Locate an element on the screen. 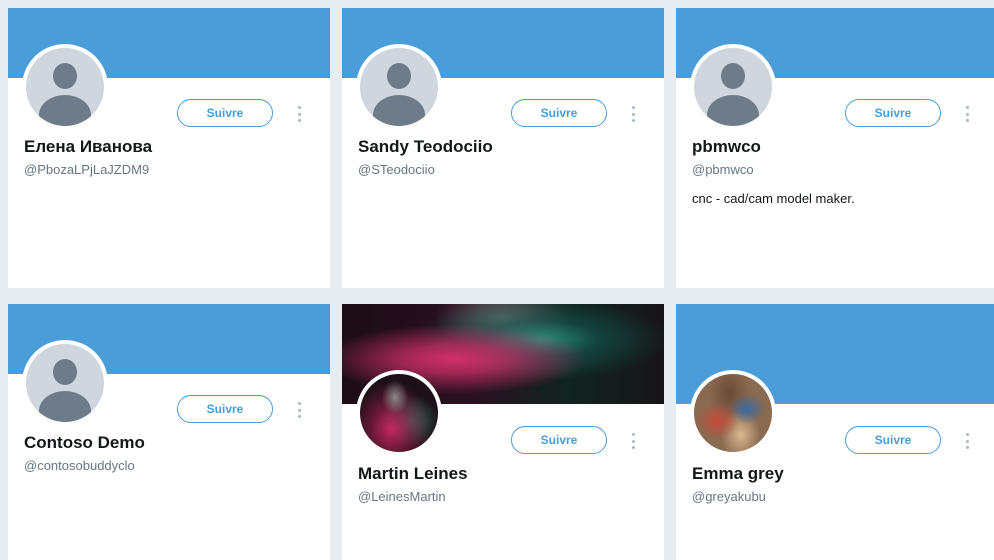  profile-name: Martin Leines is located at coordinates (413, 474).